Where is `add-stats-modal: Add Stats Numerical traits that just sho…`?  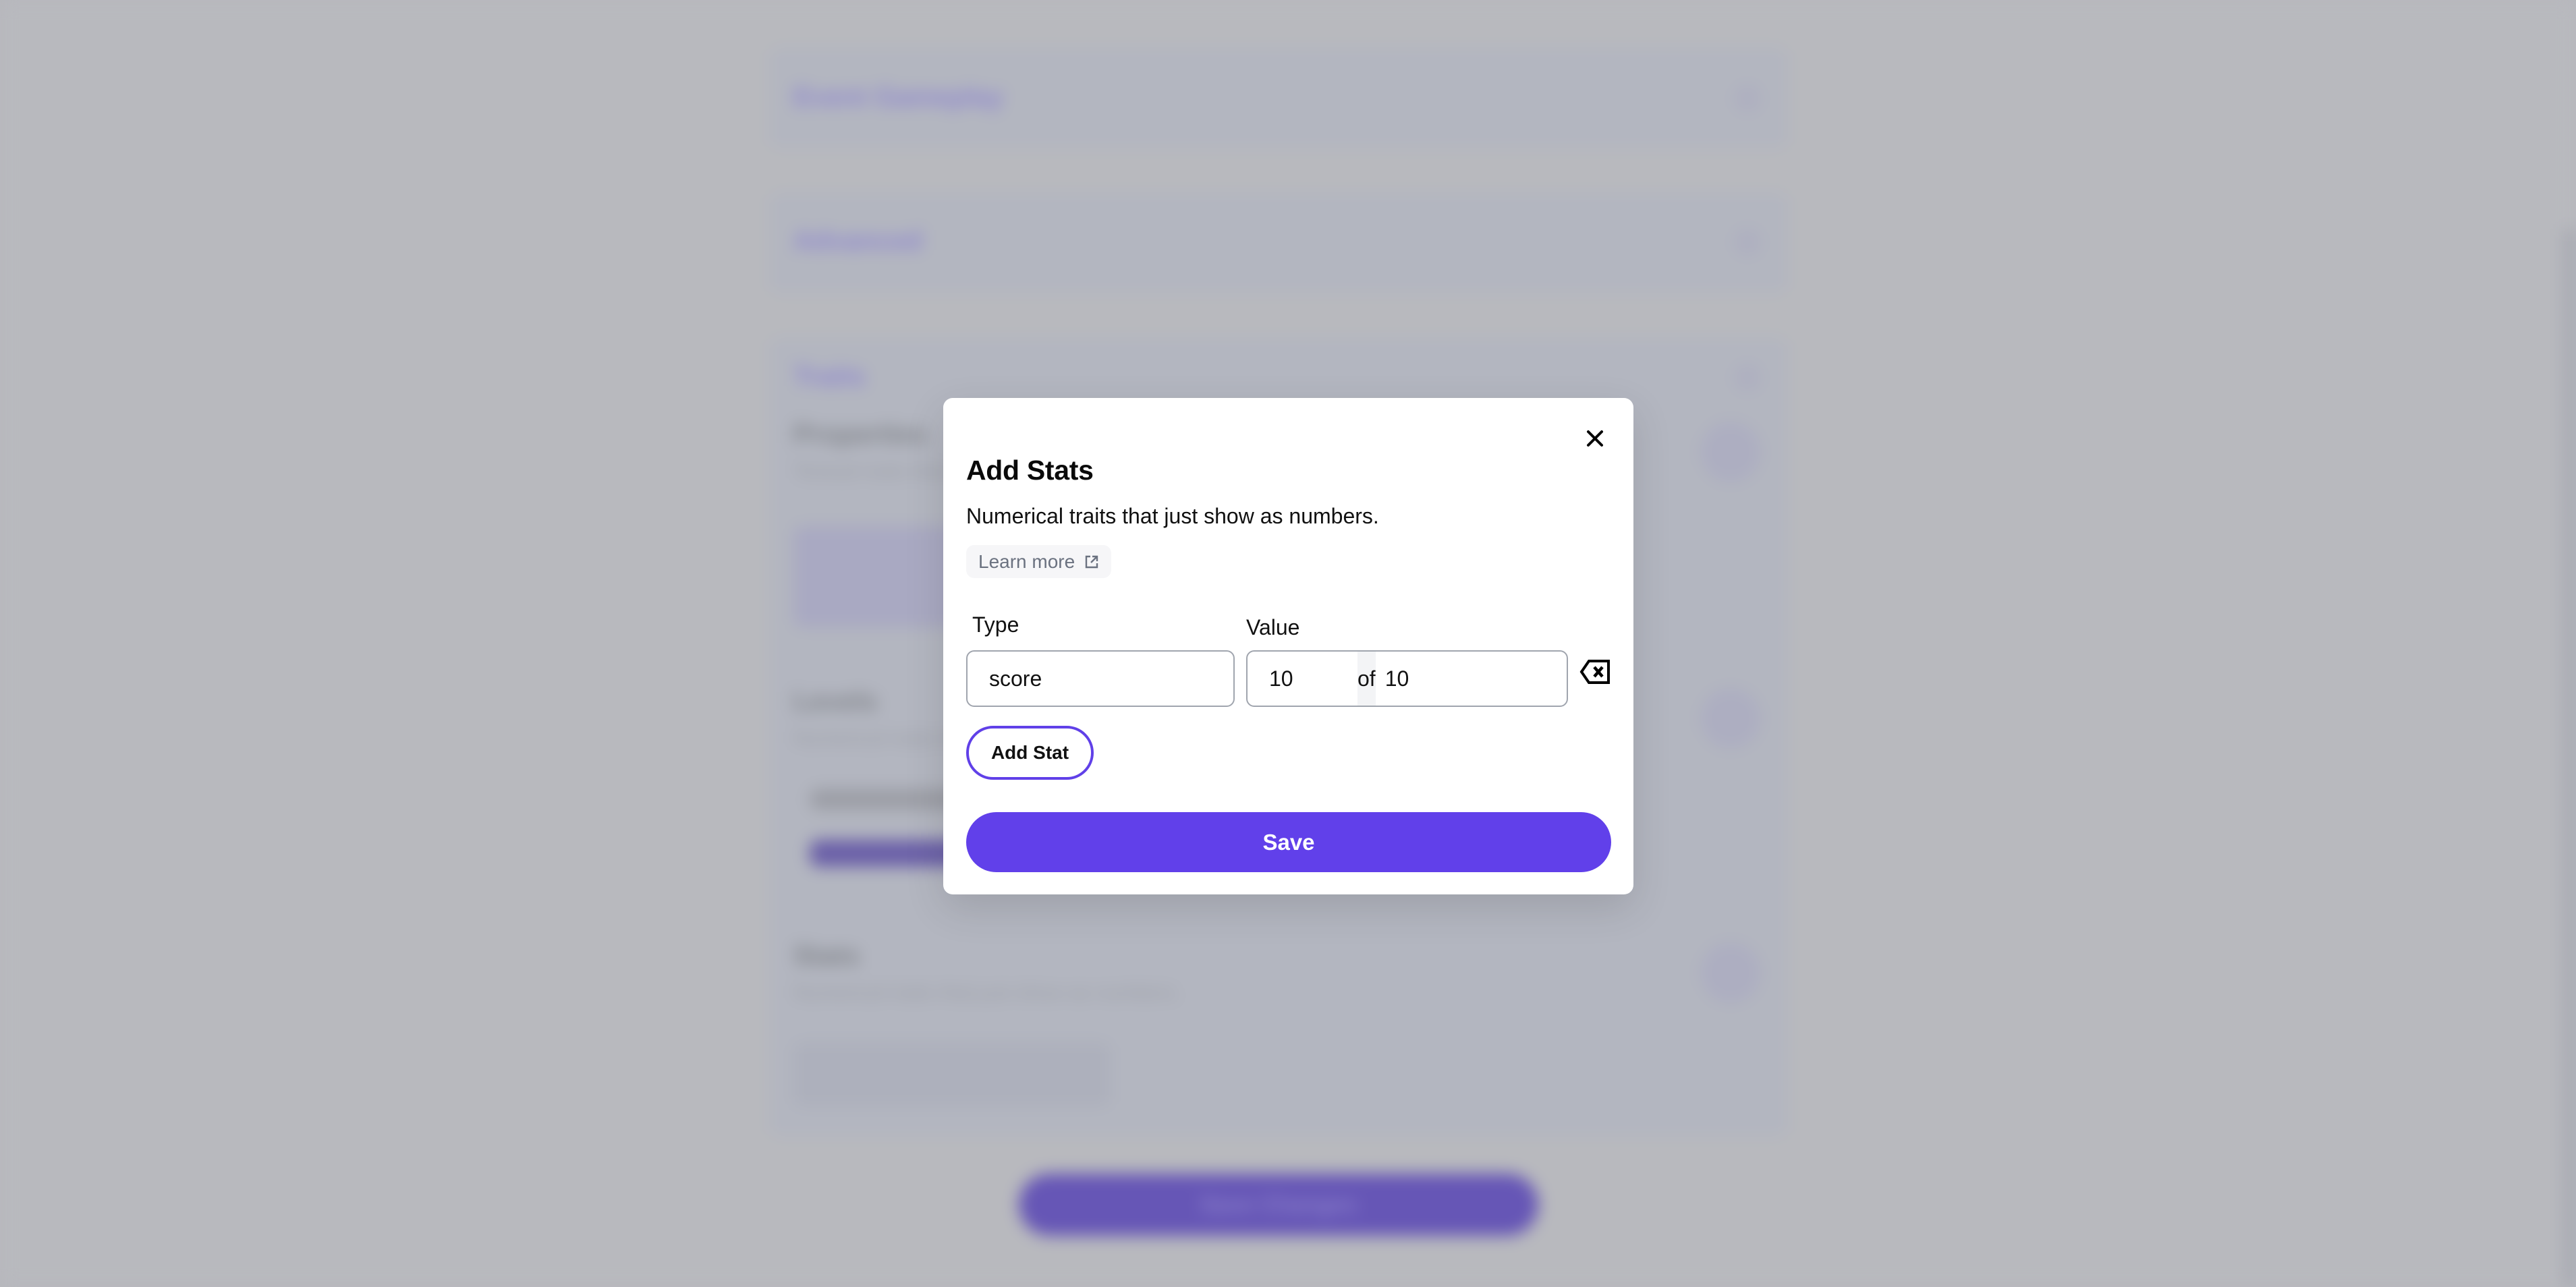 add-stats-modal: Add Stats Numerical traits that just sho… is located at coordinates (1288, 646).